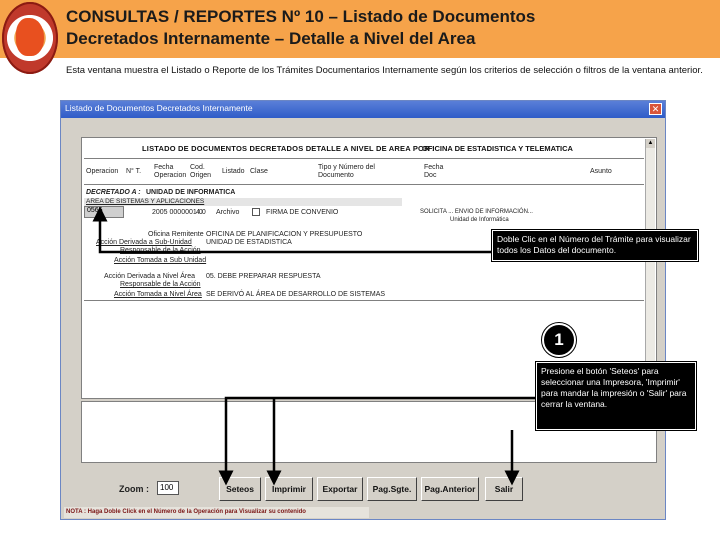  Describe the element at coordinates (434, 171) in the screenshot. I see `col-fecha-doc: Fecha Doc` at that location.